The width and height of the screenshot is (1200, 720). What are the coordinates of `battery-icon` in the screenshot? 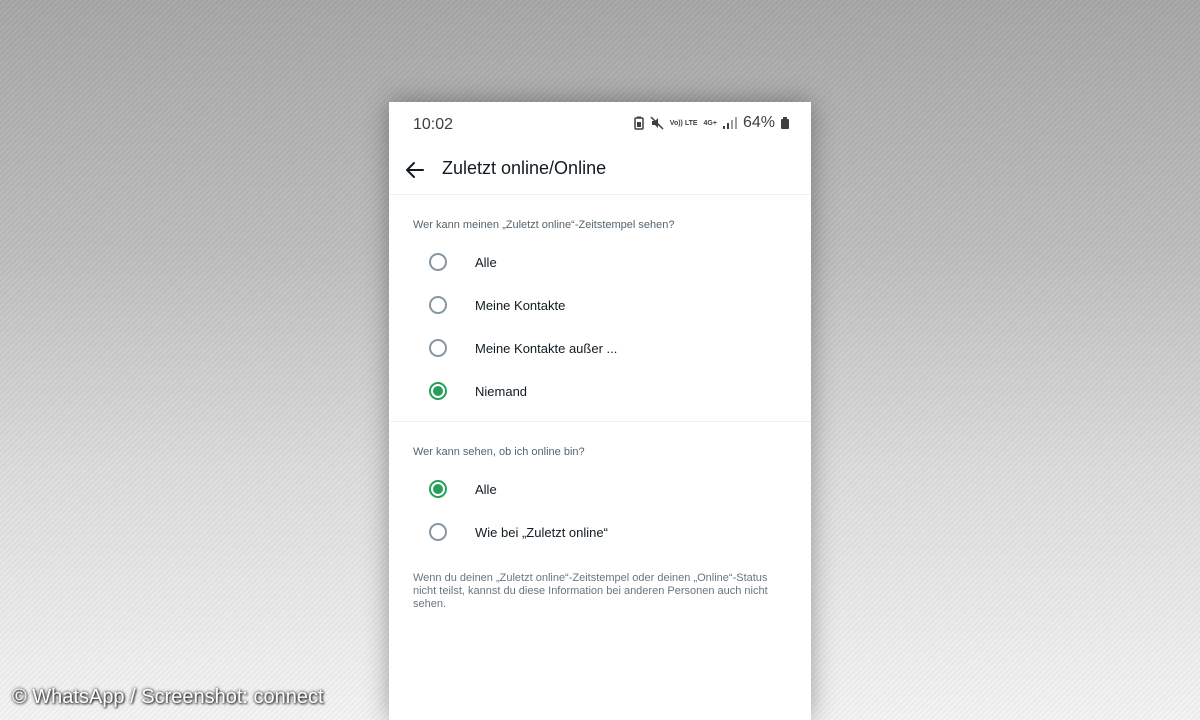 It's located at (785, 123).